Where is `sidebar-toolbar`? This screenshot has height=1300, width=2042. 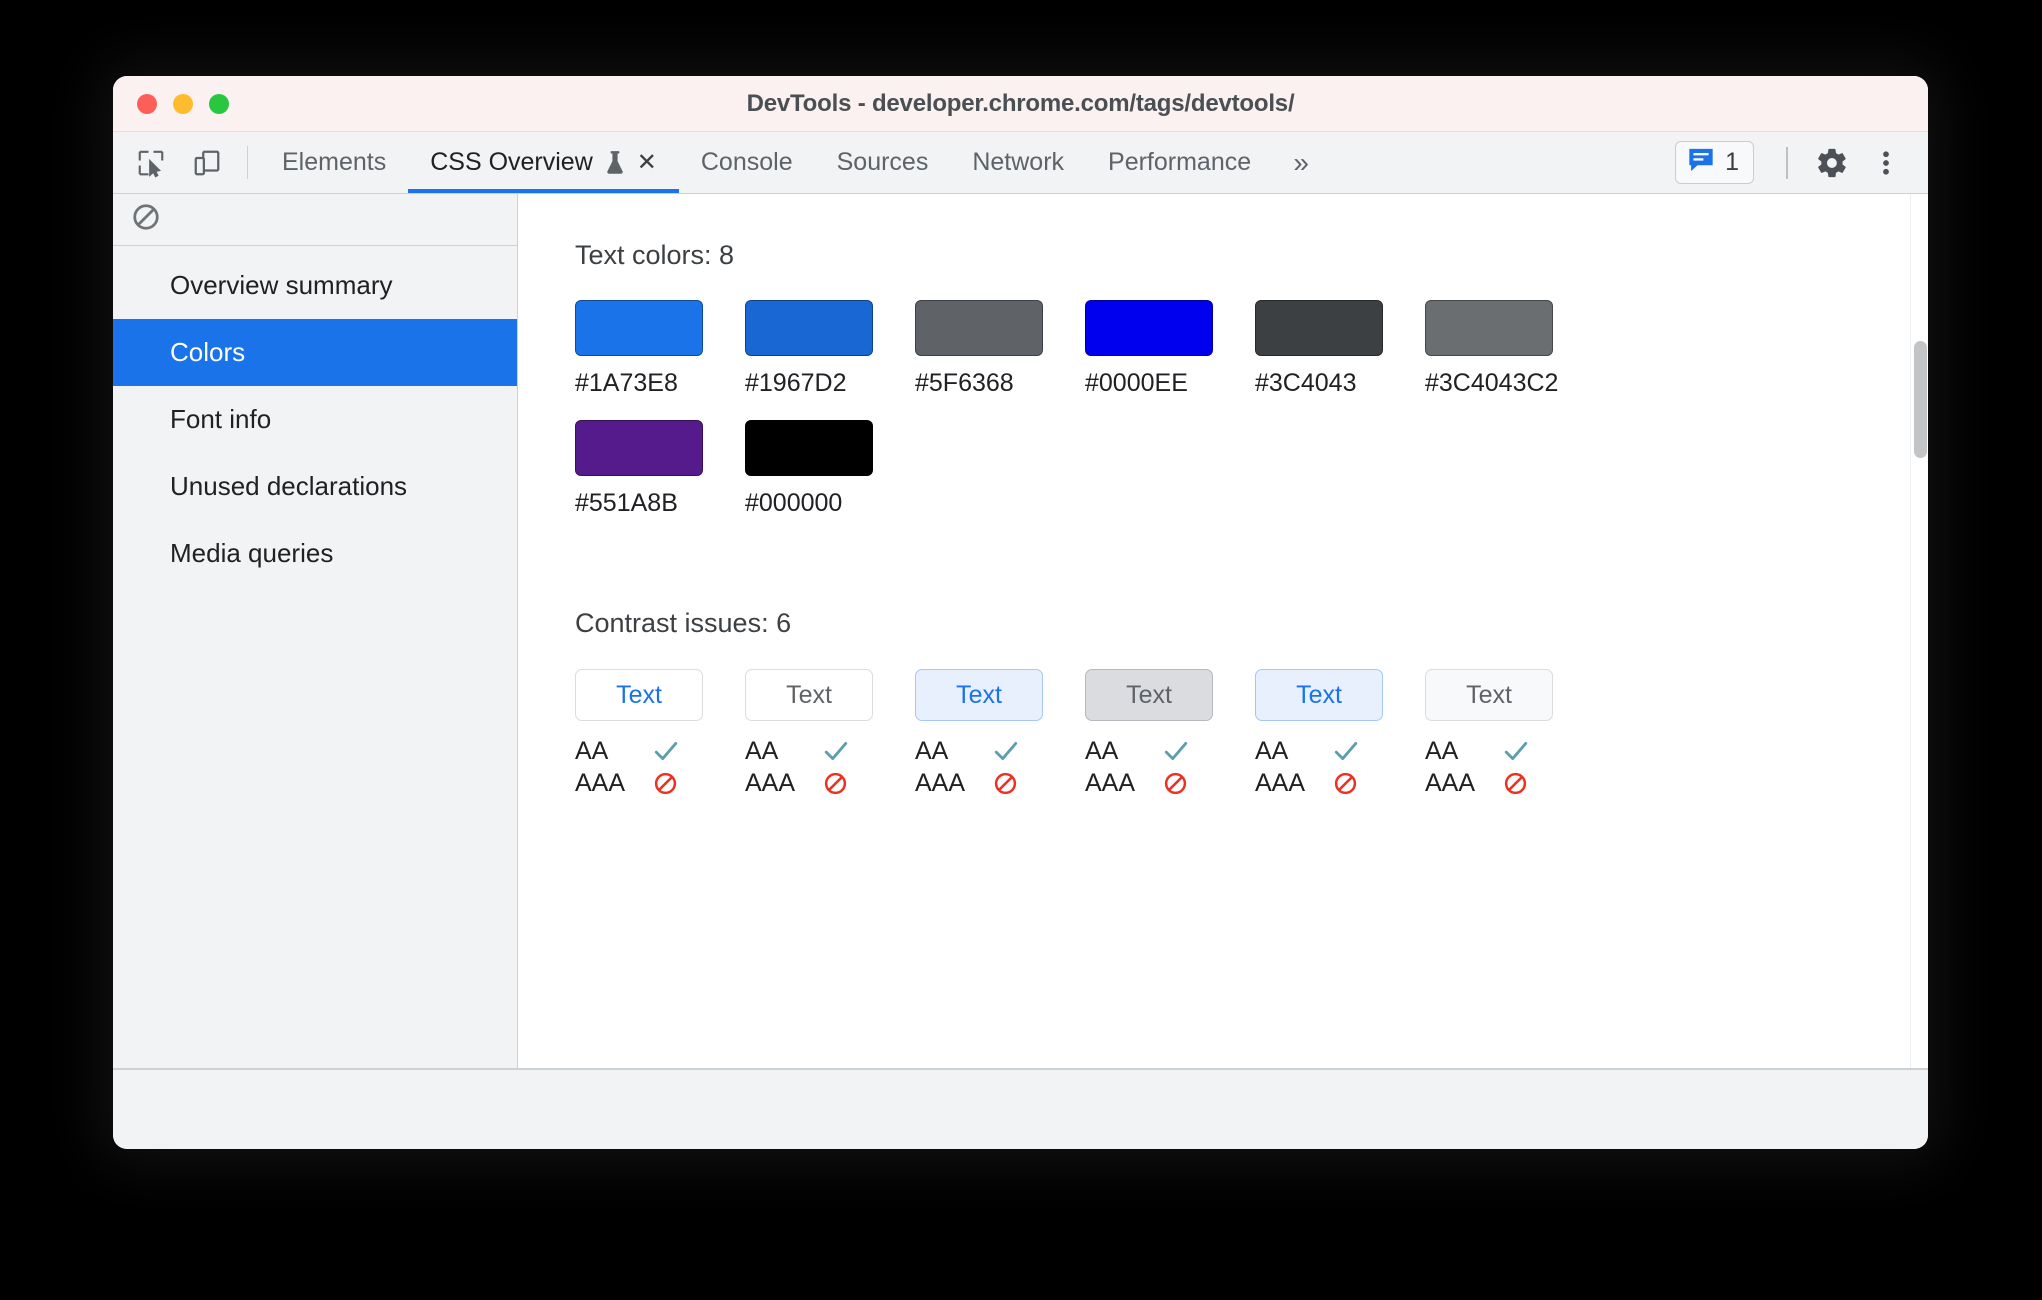
sidebar-toolbar is located at coordinates (315, 220).